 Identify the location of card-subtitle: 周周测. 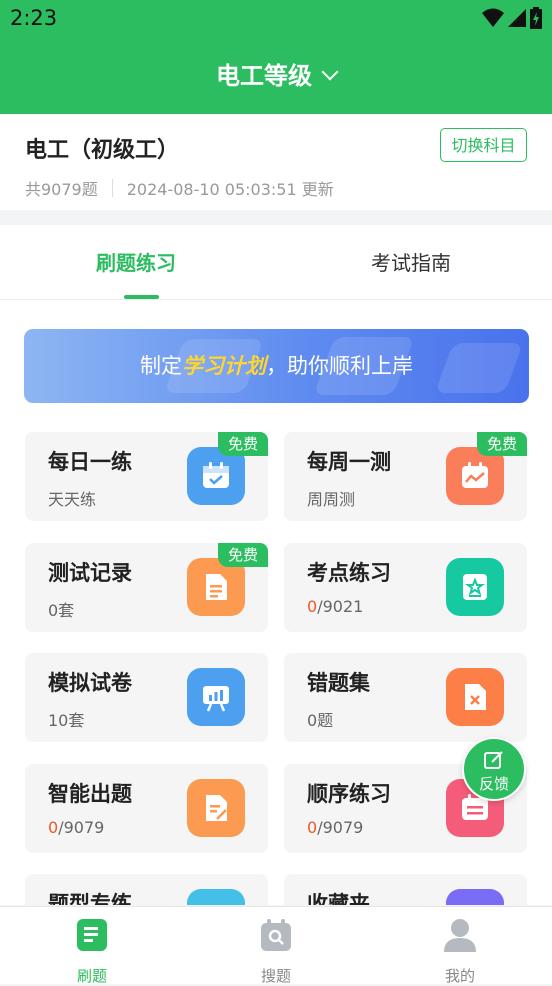
(331, 499).